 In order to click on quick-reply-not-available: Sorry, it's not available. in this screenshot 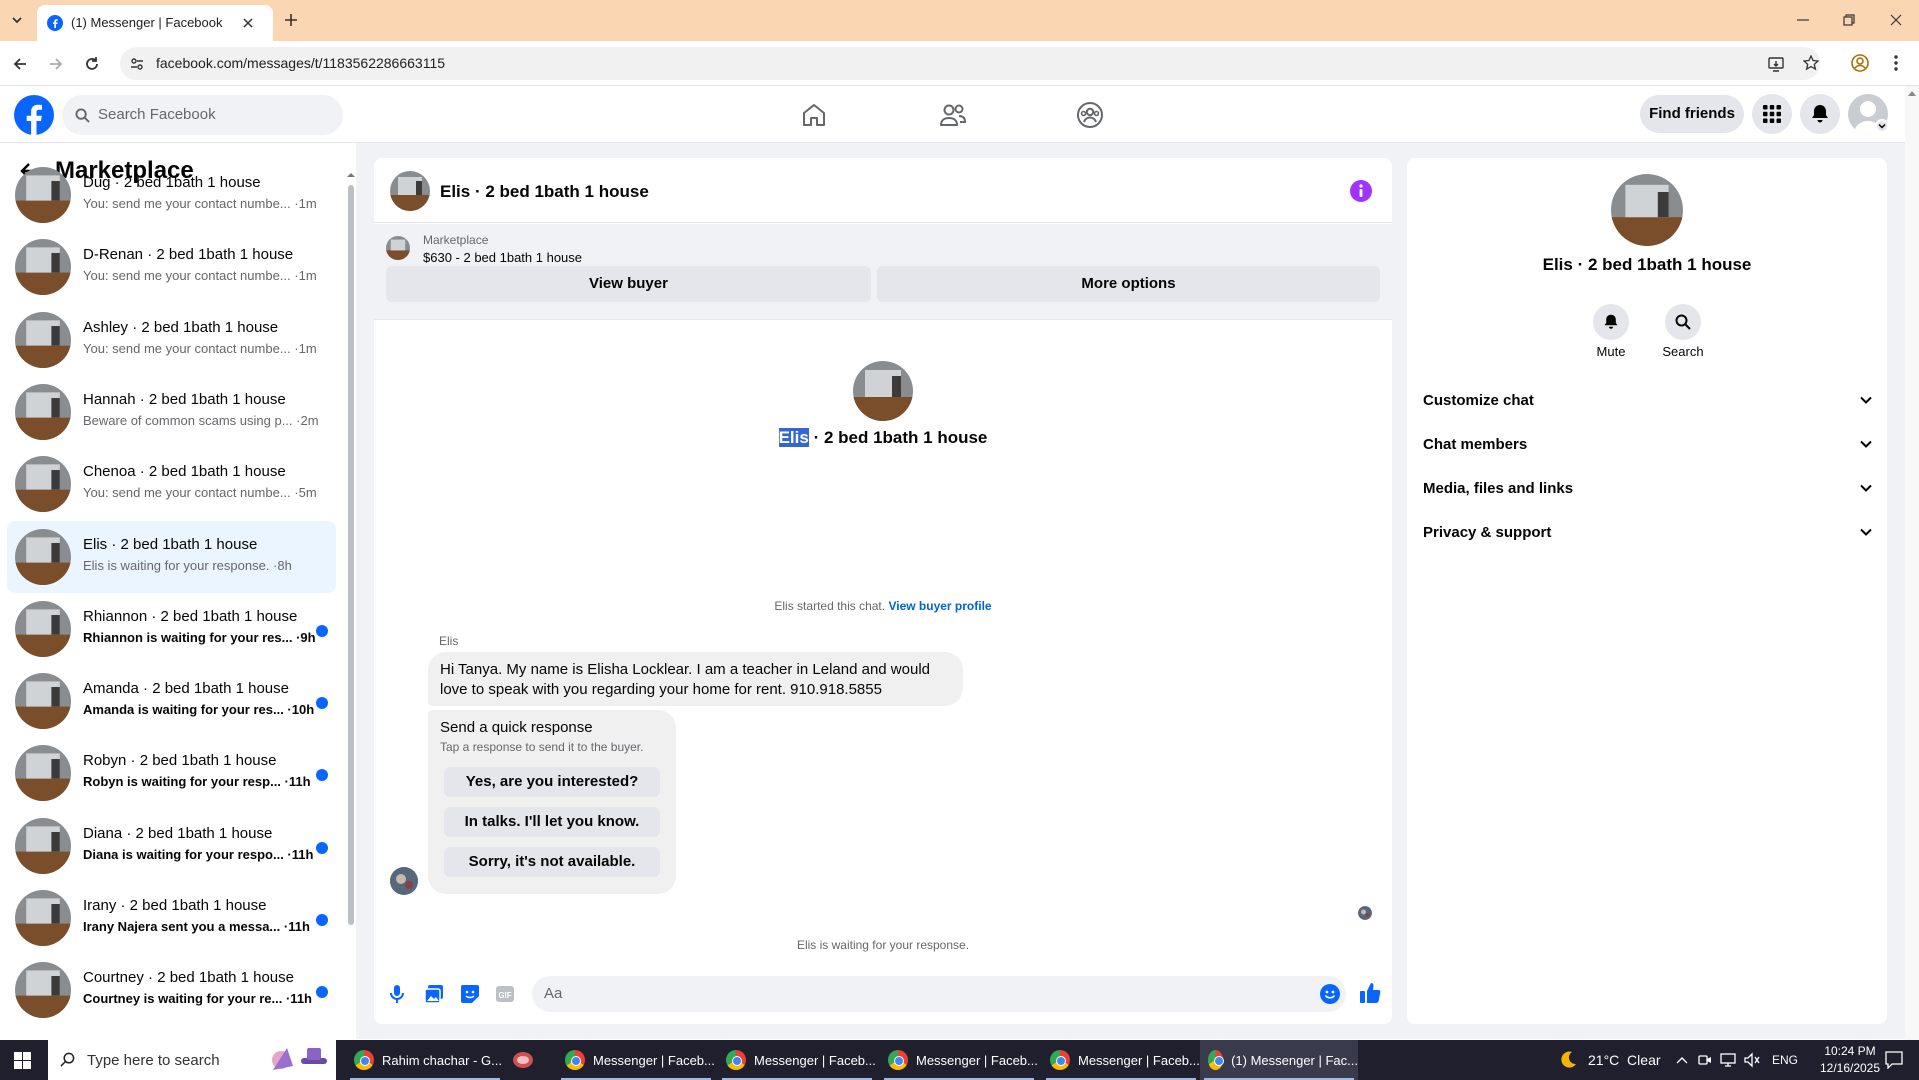, I will do `click(552, 862)`.